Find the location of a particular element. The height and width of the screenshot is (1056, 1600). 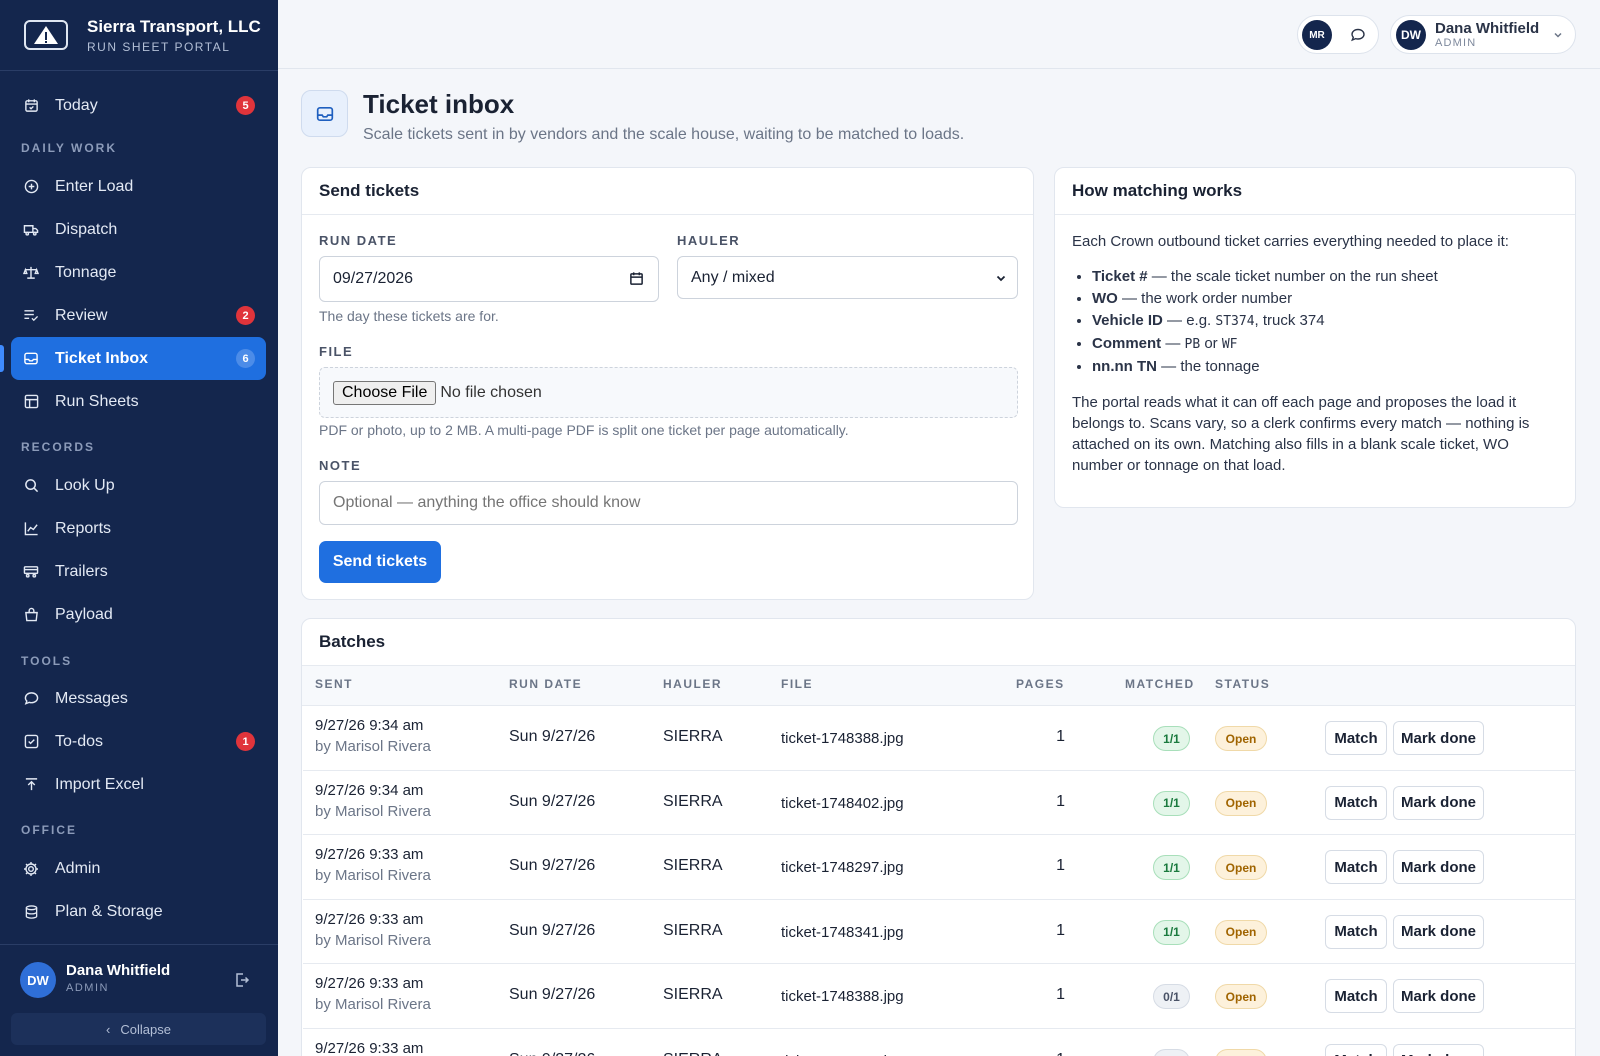

sidebar-item-label: Messages is located at coordinates (91, 698).